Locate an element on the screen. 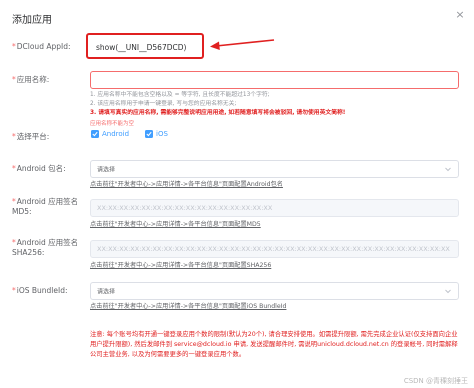  ios-bundle-label-text: iOS BundleId: is located at coordinates (42, 290).